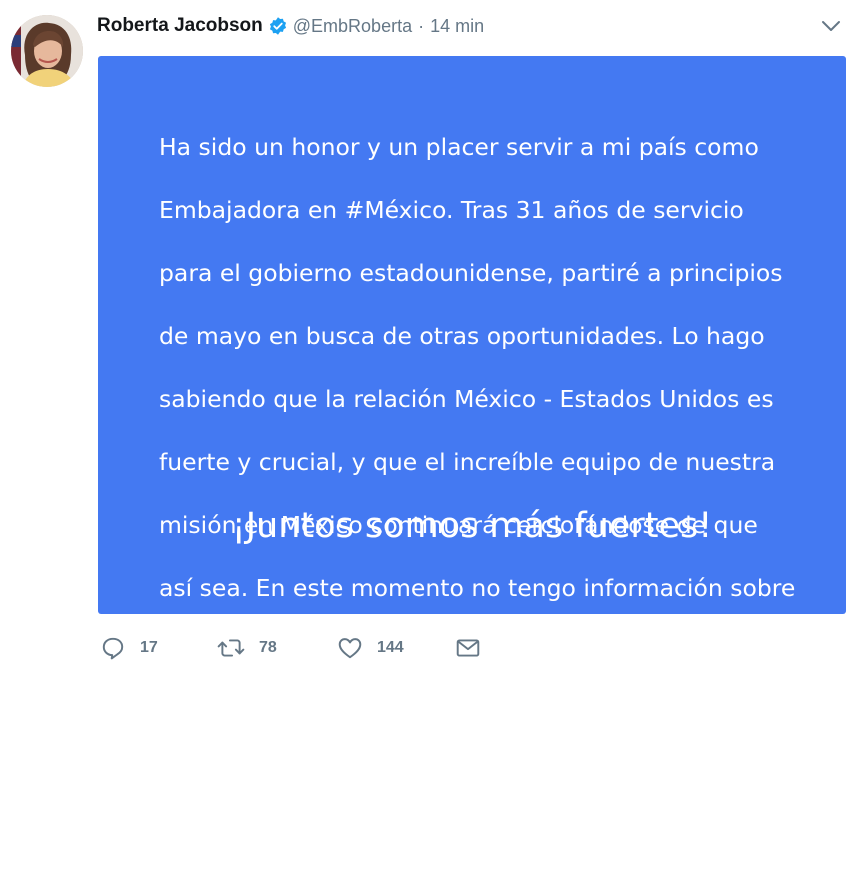 The width and height of the screenshot is (865, 888). Describe the element at coordinates (268, 647) in the screenshot. I see `retweet-count: 78` at that location.